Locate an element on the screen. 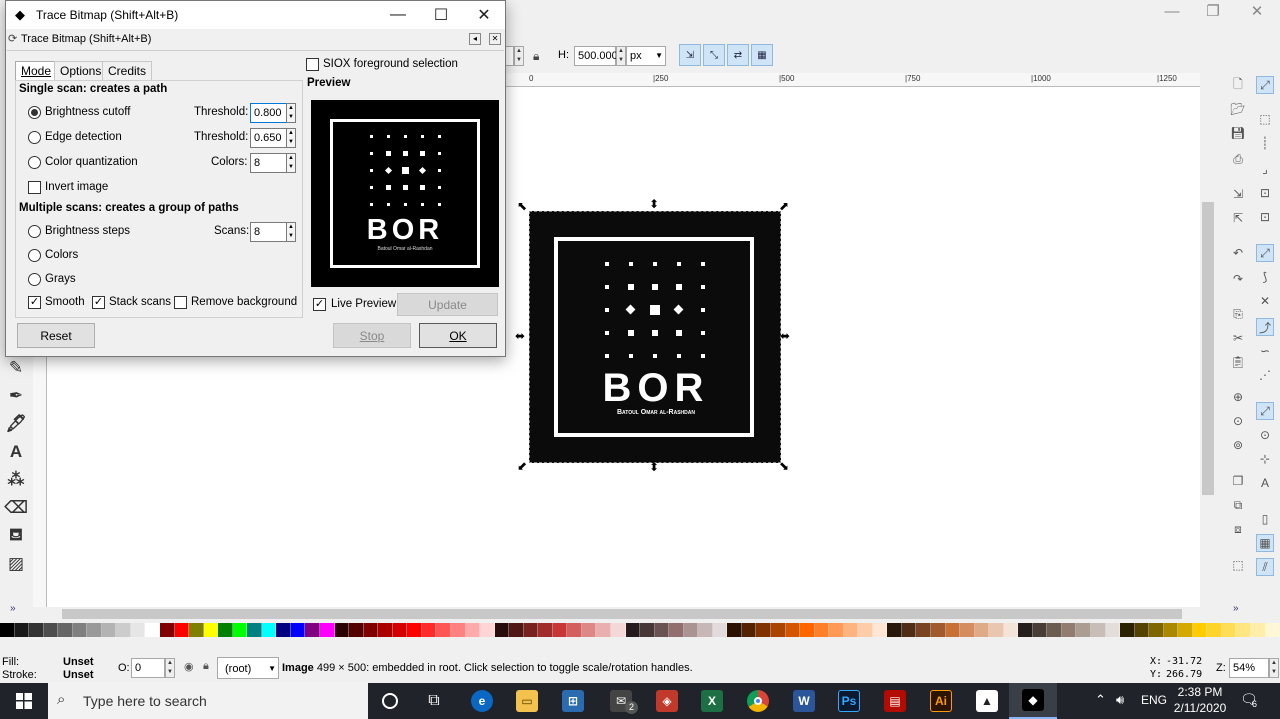 The height and width of the screenshot is (719, 1280). snap-object-centers-icon: ⊙ is located at coordinates (1265, 435).